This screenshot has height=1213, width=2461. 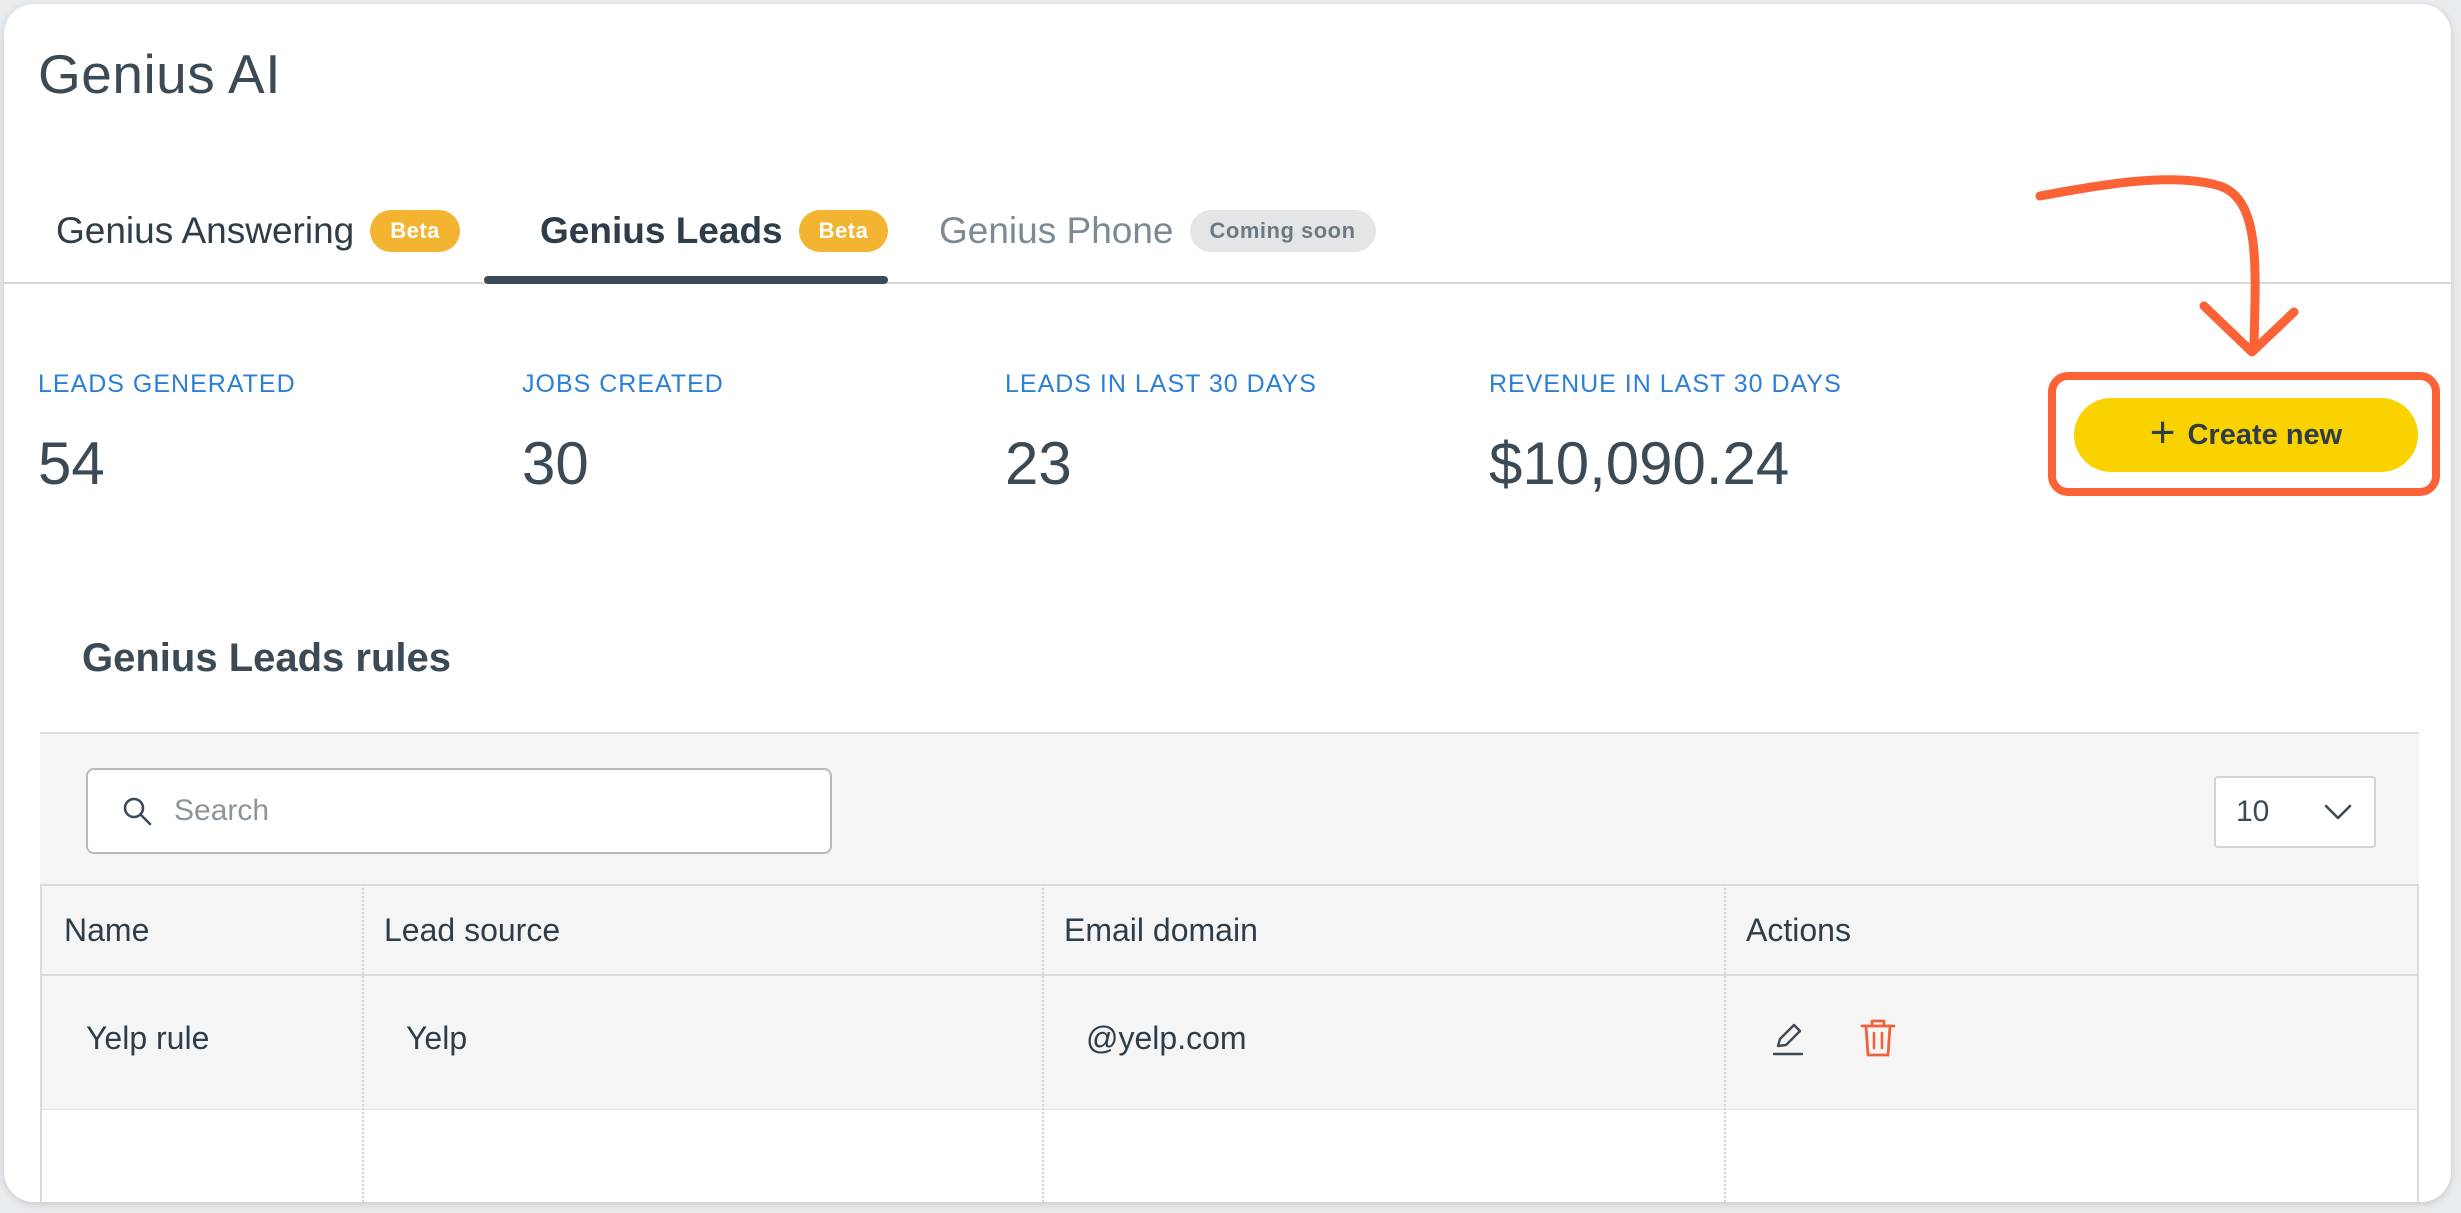 I want to click on column-header-name: Name, so click(x=95, y=931).